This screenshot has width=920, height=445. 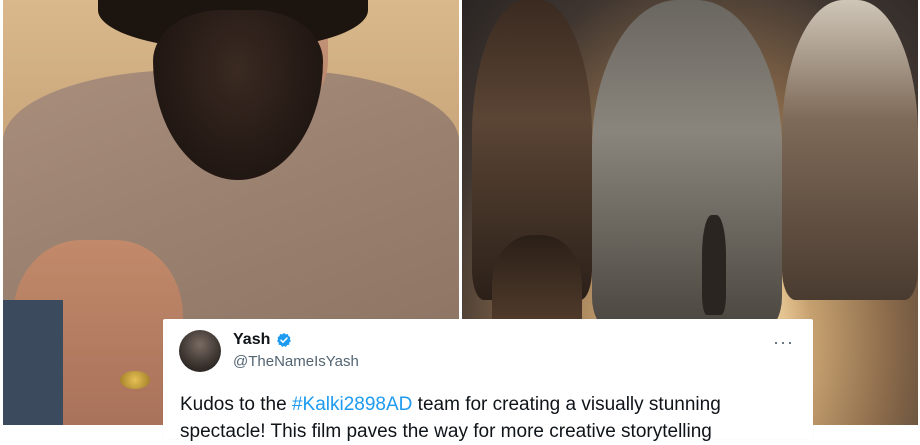 What do you see at coordinates (352, 404) in the screenshot?
I see `hashtag-link: #Kalki2898AD` at bounding box center [352, 404].